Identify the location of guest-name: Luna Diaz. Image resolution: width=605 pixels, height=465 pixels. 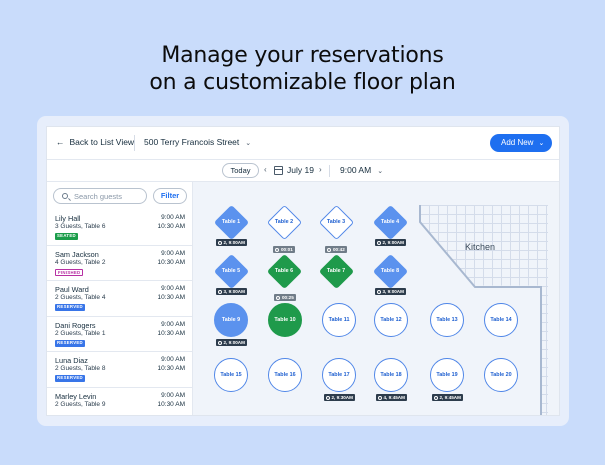
(71, 360).